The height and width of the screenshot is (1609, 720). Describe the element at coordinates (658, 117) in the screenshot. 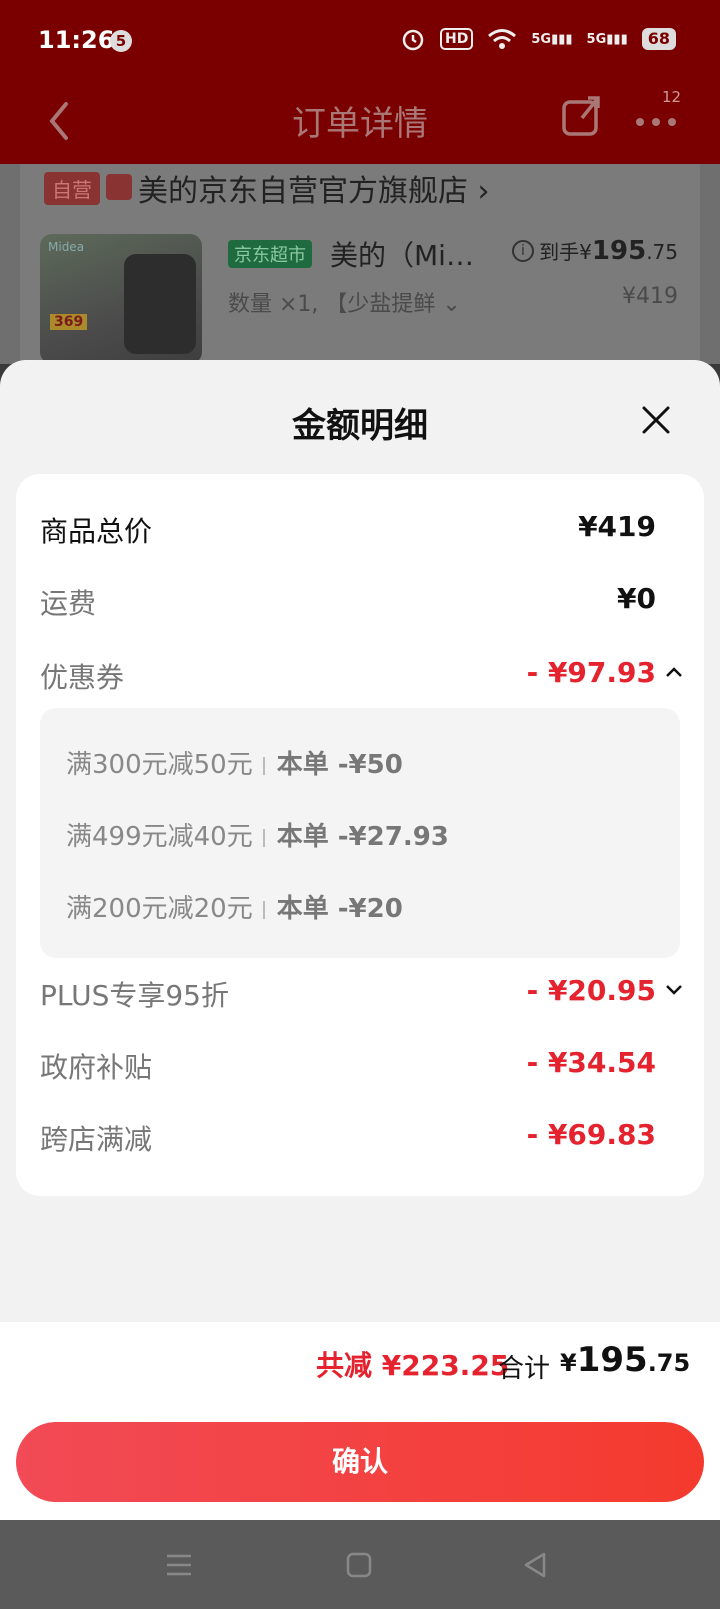

I see `more-icon` at that location.